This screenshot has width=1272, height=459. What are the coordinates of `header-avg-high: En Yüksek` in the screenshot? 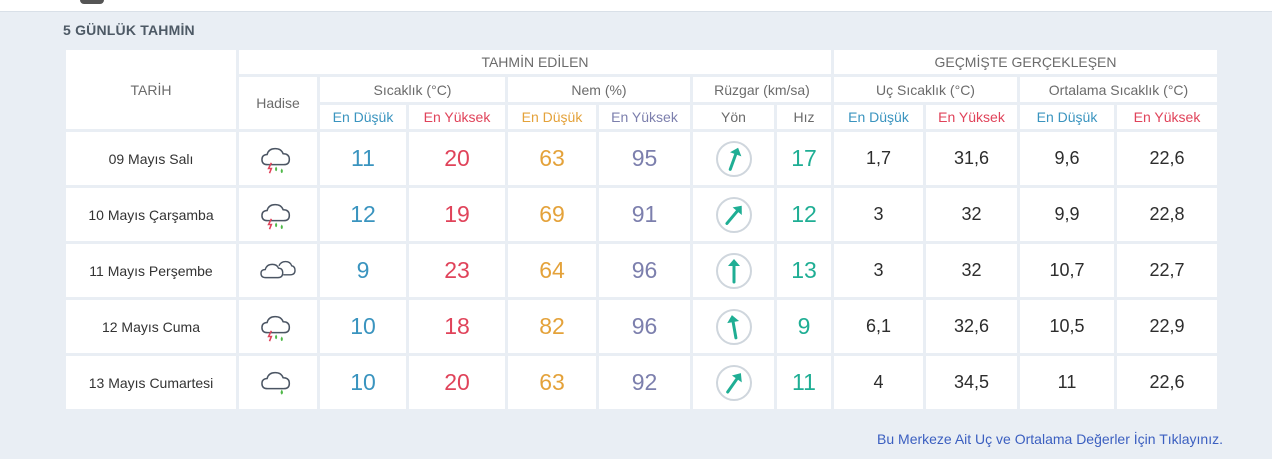 It's located at (1167, 117).